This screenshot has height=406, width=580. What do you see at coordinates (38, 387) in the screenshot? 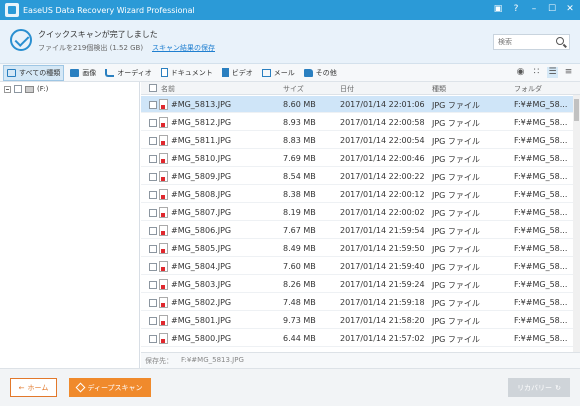
I see `home-button-label: ホーム` at bounding box center [38, 387].